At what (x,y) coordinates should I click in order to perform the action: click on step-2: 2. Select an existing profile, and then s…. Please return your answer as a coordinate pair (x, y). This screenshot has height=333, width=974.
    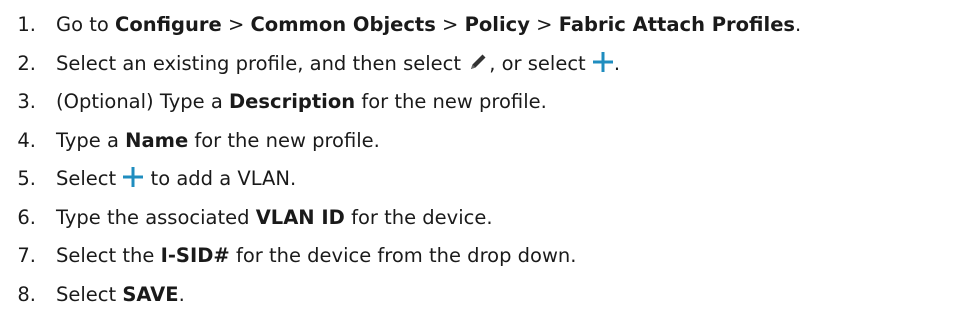
    Looking at the image, I should click on (487, 64).